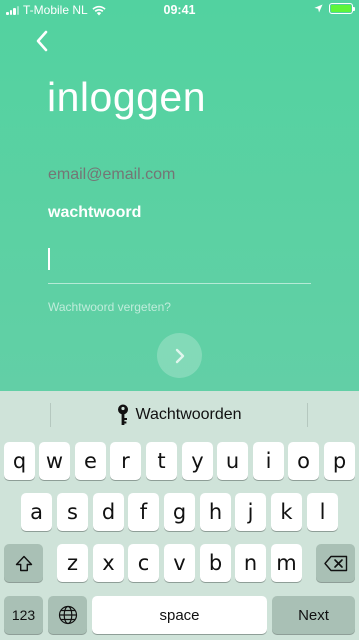  I want to click on location-arrow-icon, so click(318, 8).